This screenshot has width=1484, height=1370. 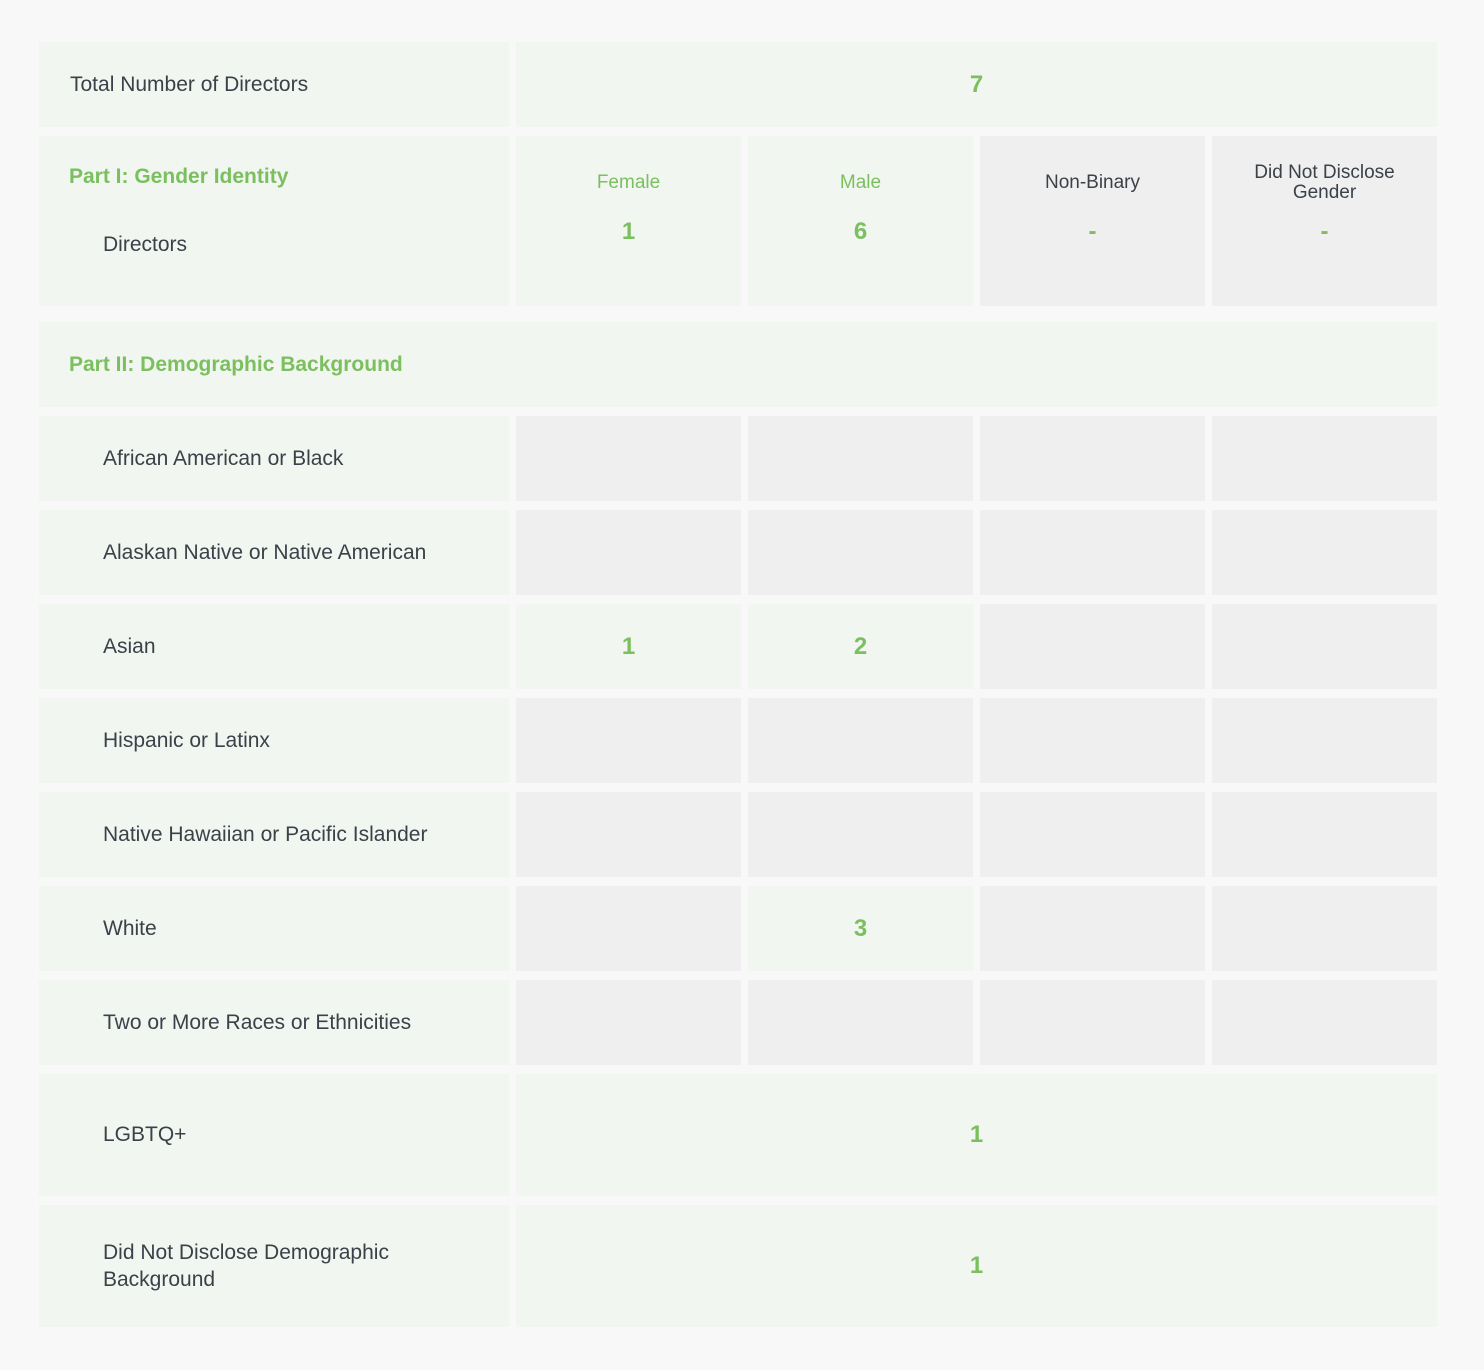 I want to click on demographic-label: White, so click(x=274, y=928).